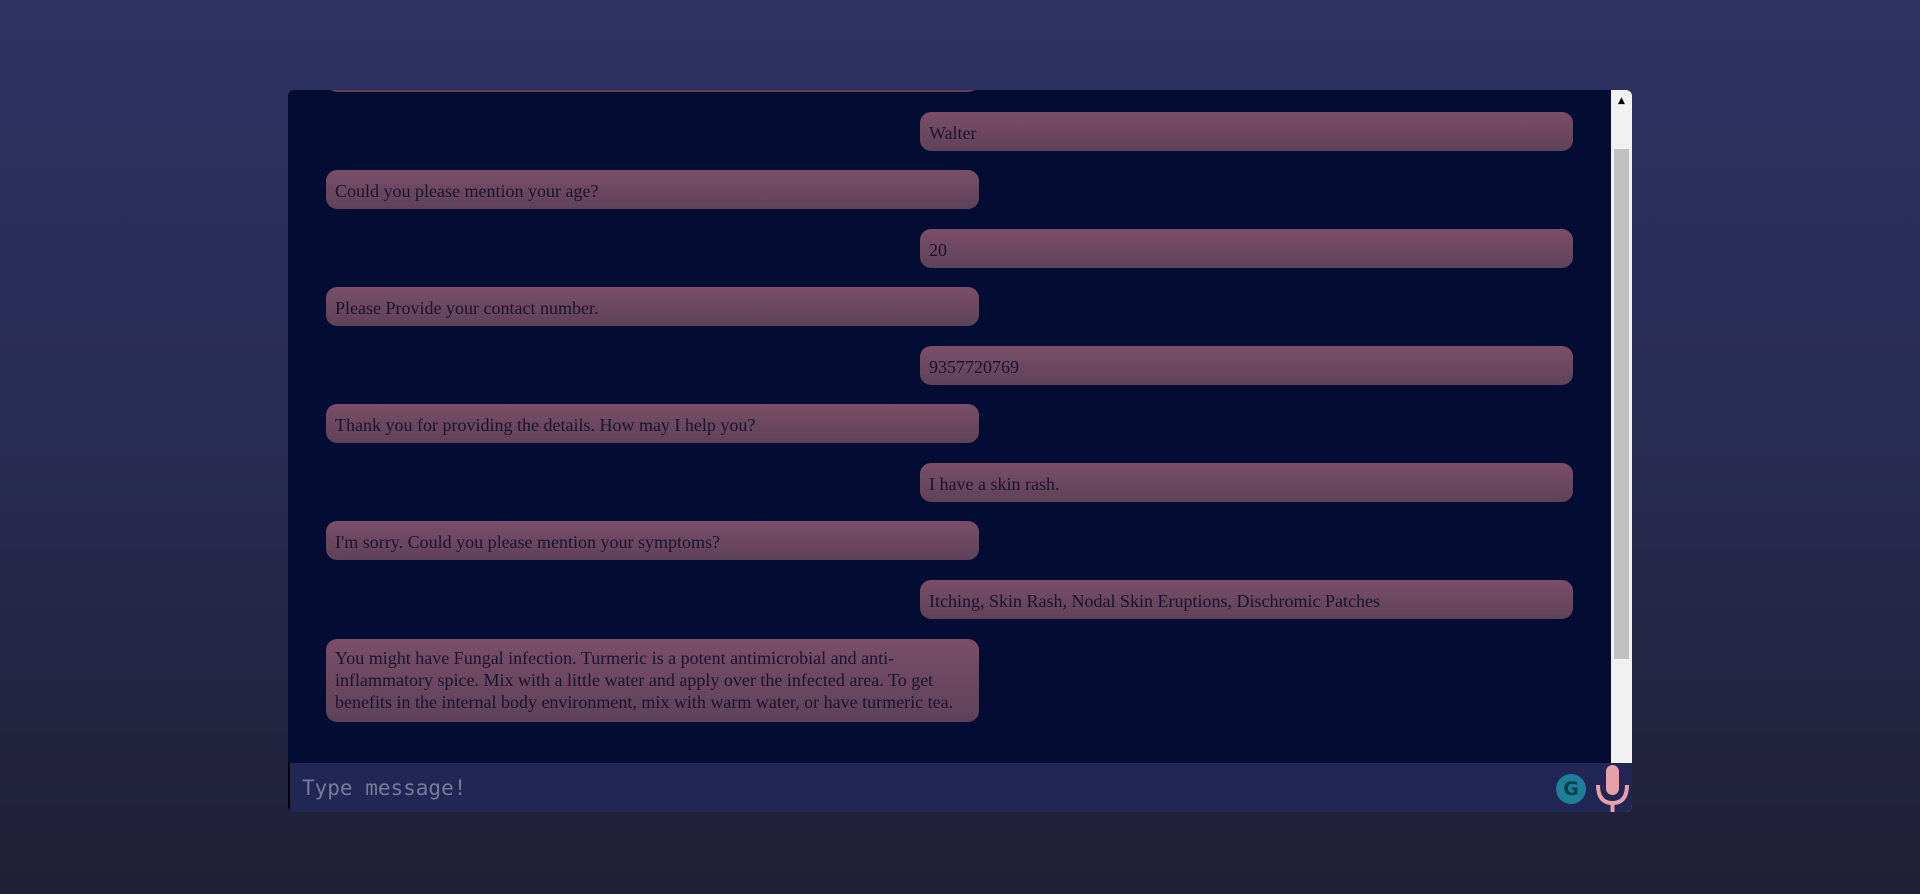  Describe the element at coordinates (1621, 404) in the screenshot. I see `scrollbar-thumb` at that location.